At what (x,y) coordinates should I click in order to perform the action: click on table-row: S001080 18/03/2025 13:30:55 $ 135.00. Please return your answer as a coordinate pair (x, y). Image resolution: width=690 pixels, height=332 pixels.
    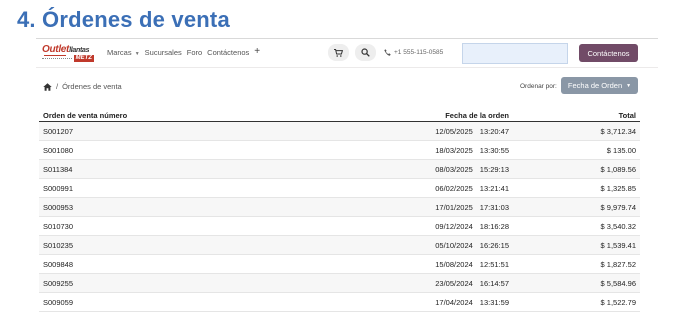
    Looking at the image, I should click on (339, 150).